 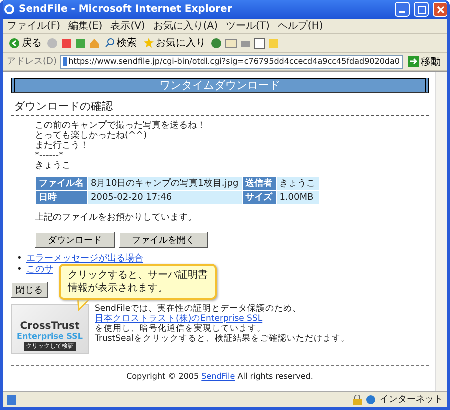 I want to click on open-file-button: ファイルを開く, so click(x=163, y=240).